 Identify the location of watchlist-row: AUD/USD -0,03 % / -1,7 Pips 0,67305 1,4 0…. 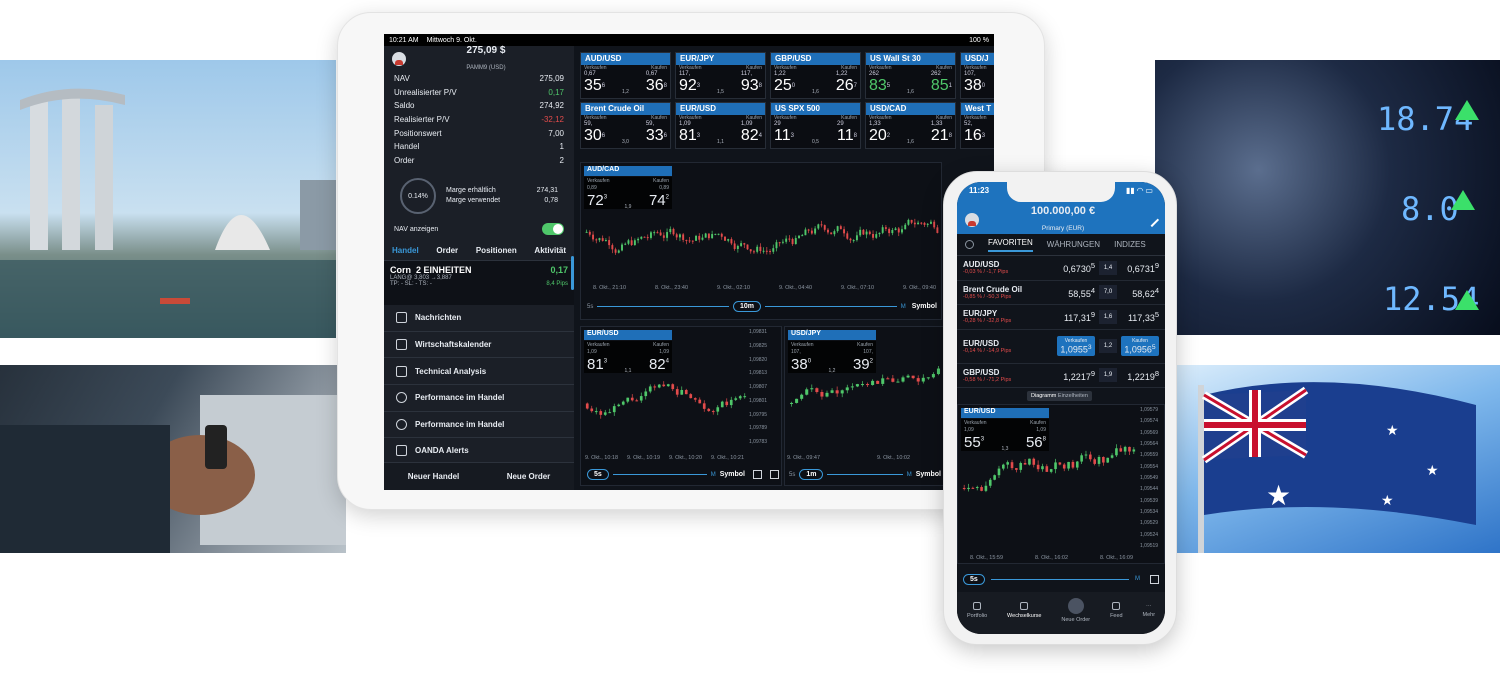
(1061, 268).